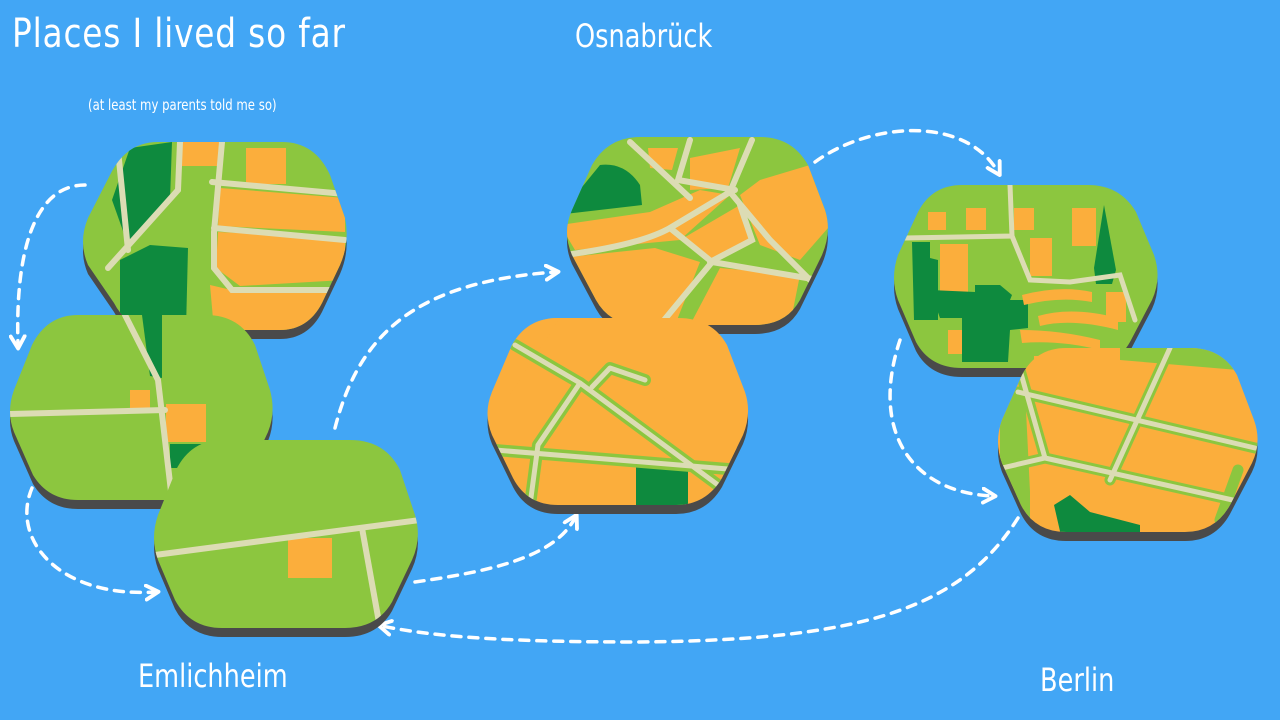 The image size is (1280, 720). Describe the element at coordinates (701, 580) in the screenshot. I see `arrow-berlin-to-emlichheim` at that location.